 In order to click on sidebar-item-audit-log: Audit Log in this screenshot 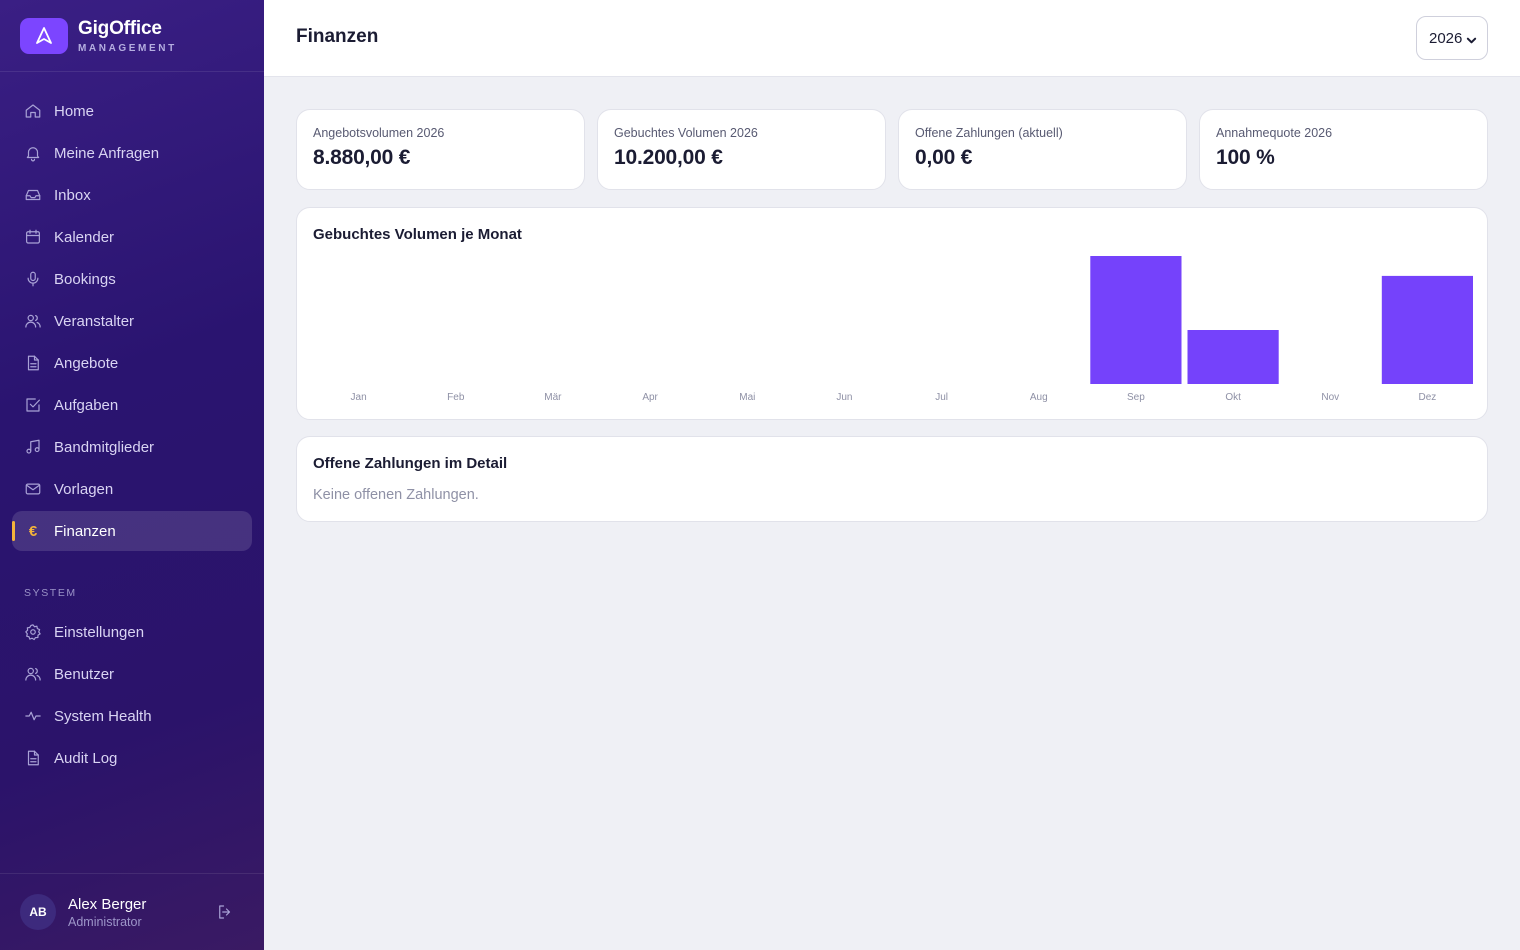, I will do `click(132, 758)`.